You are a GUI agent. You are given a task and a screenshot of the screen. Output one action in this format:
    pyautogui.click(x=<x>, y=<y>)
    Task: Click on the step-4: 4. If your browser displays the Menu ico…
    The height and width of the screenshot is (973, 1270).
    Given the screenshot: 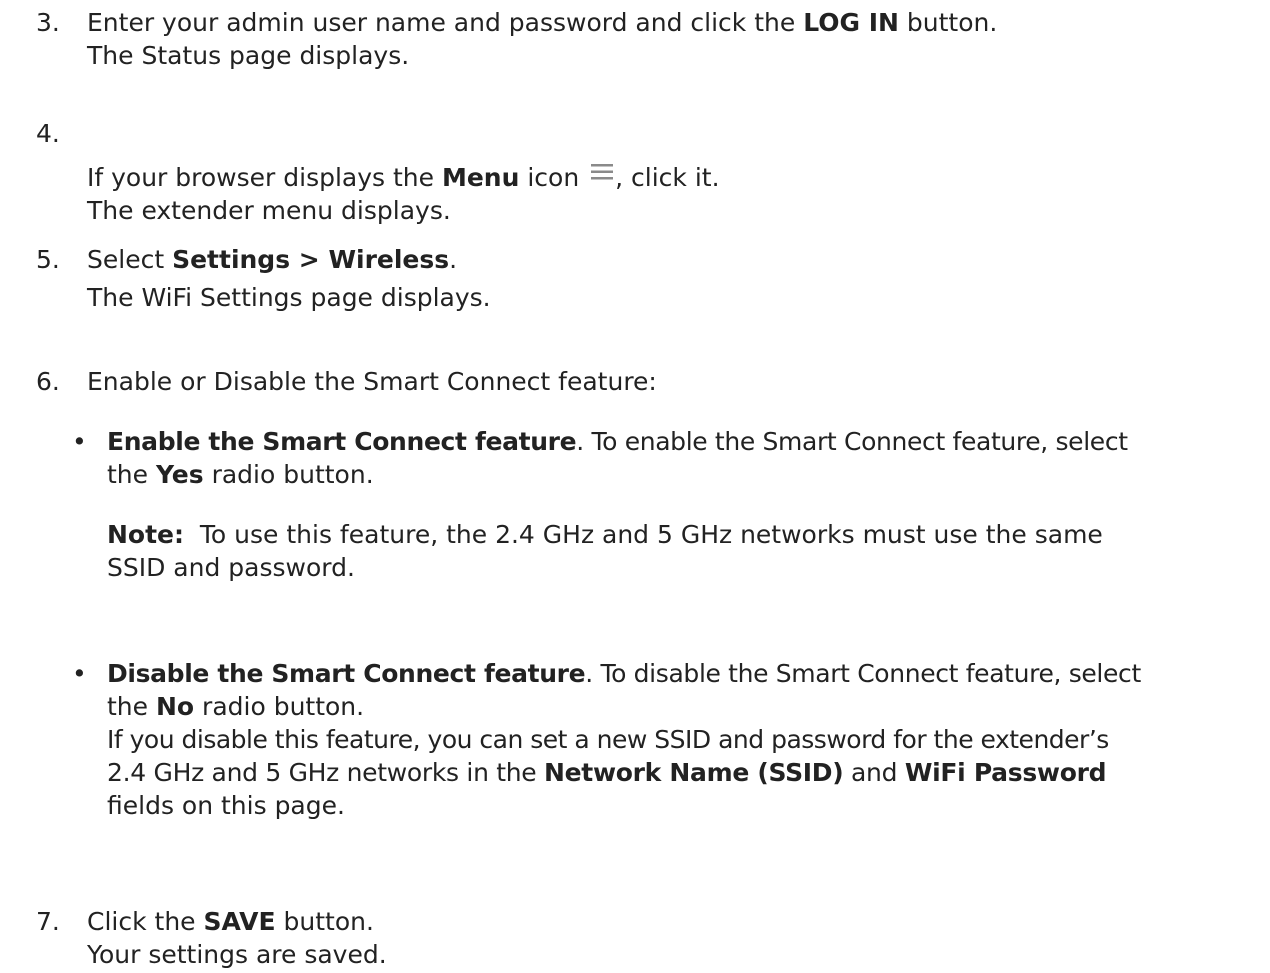 What is the action you would take?
    pyautogui.click(x=649, y=173)
    